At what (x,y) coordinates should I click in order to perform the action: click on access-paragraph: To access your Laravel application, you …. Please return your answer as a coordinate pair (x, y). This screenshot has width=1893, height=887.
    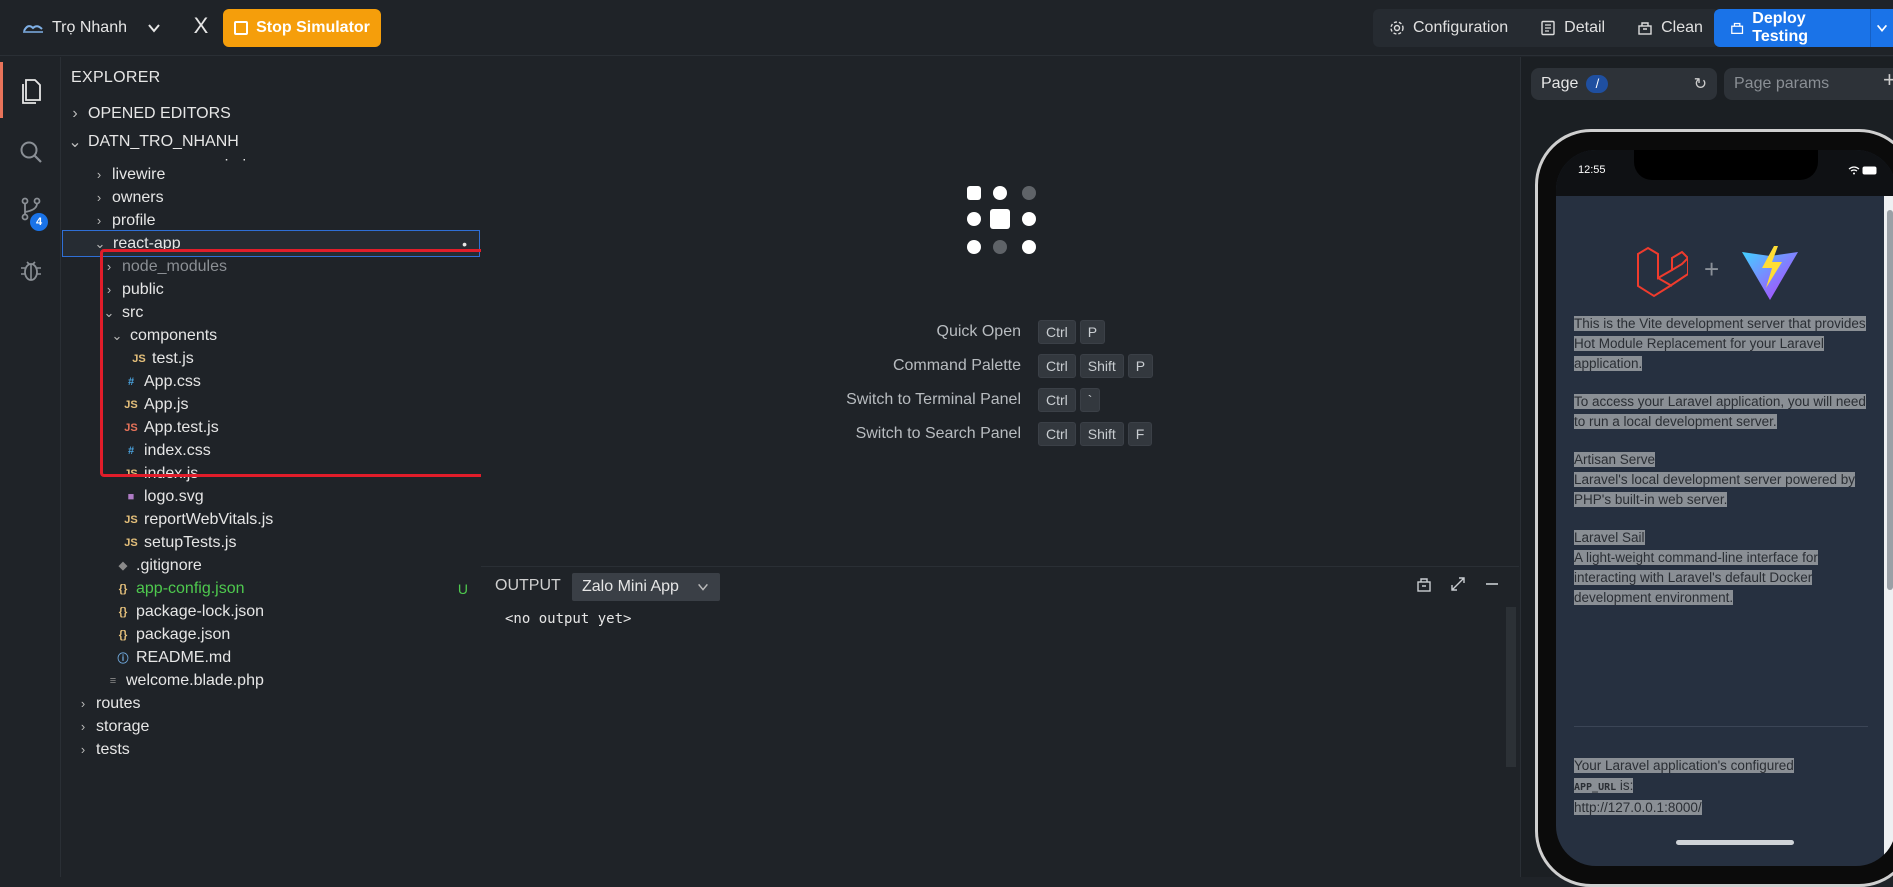
    Looking at the image, I should click on (1724, 412).